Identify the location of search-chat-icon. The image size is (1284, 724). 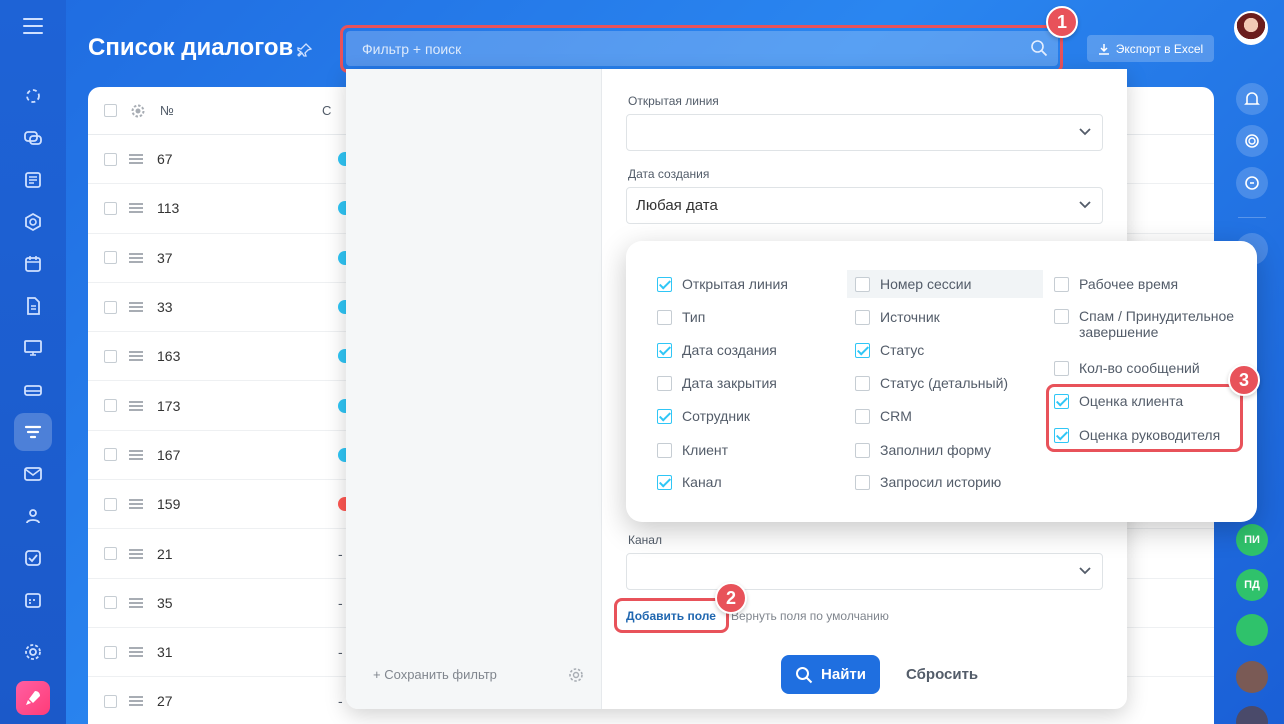
(1252, 183).